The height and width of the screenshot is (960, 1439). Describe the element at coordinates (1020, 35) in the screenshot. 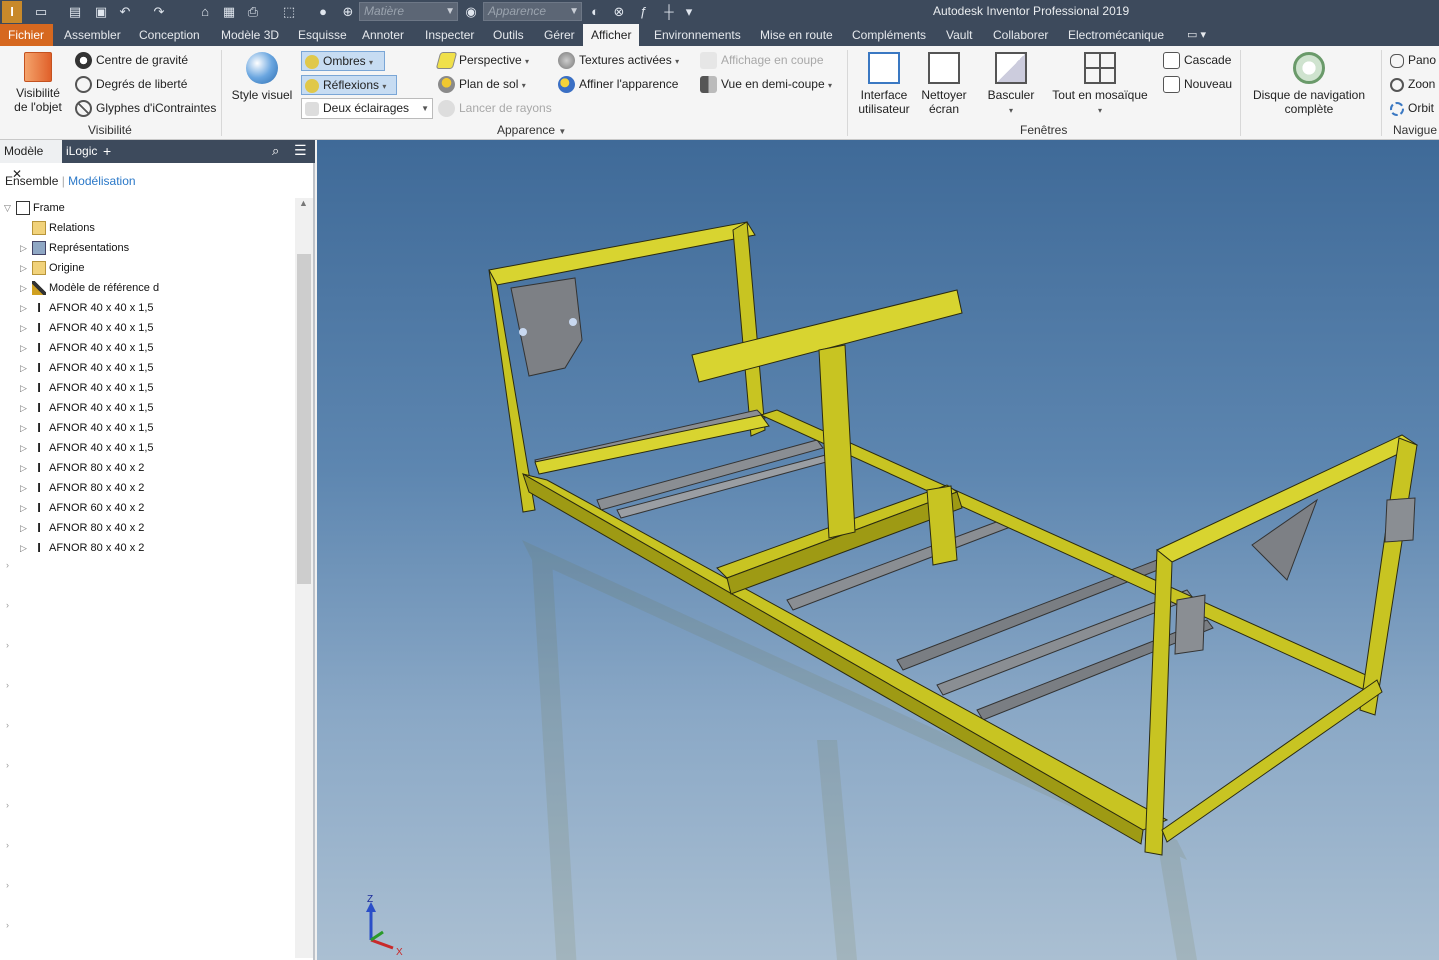

I see `tab-collaborate: Collaborer` at that location.